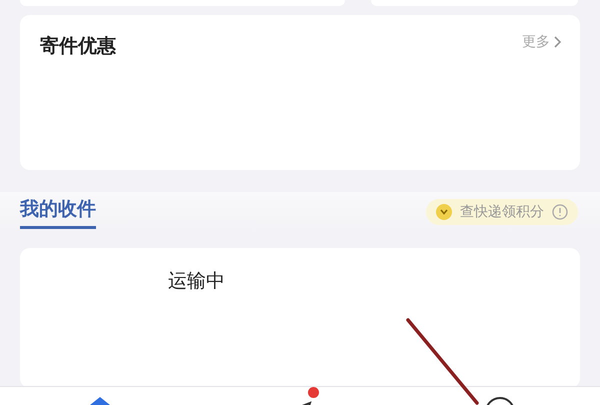  What do you see at coordinates (196, 281) in the screenshot?
I see `parcel-status: 运输中` at bounding box center [196, 281].